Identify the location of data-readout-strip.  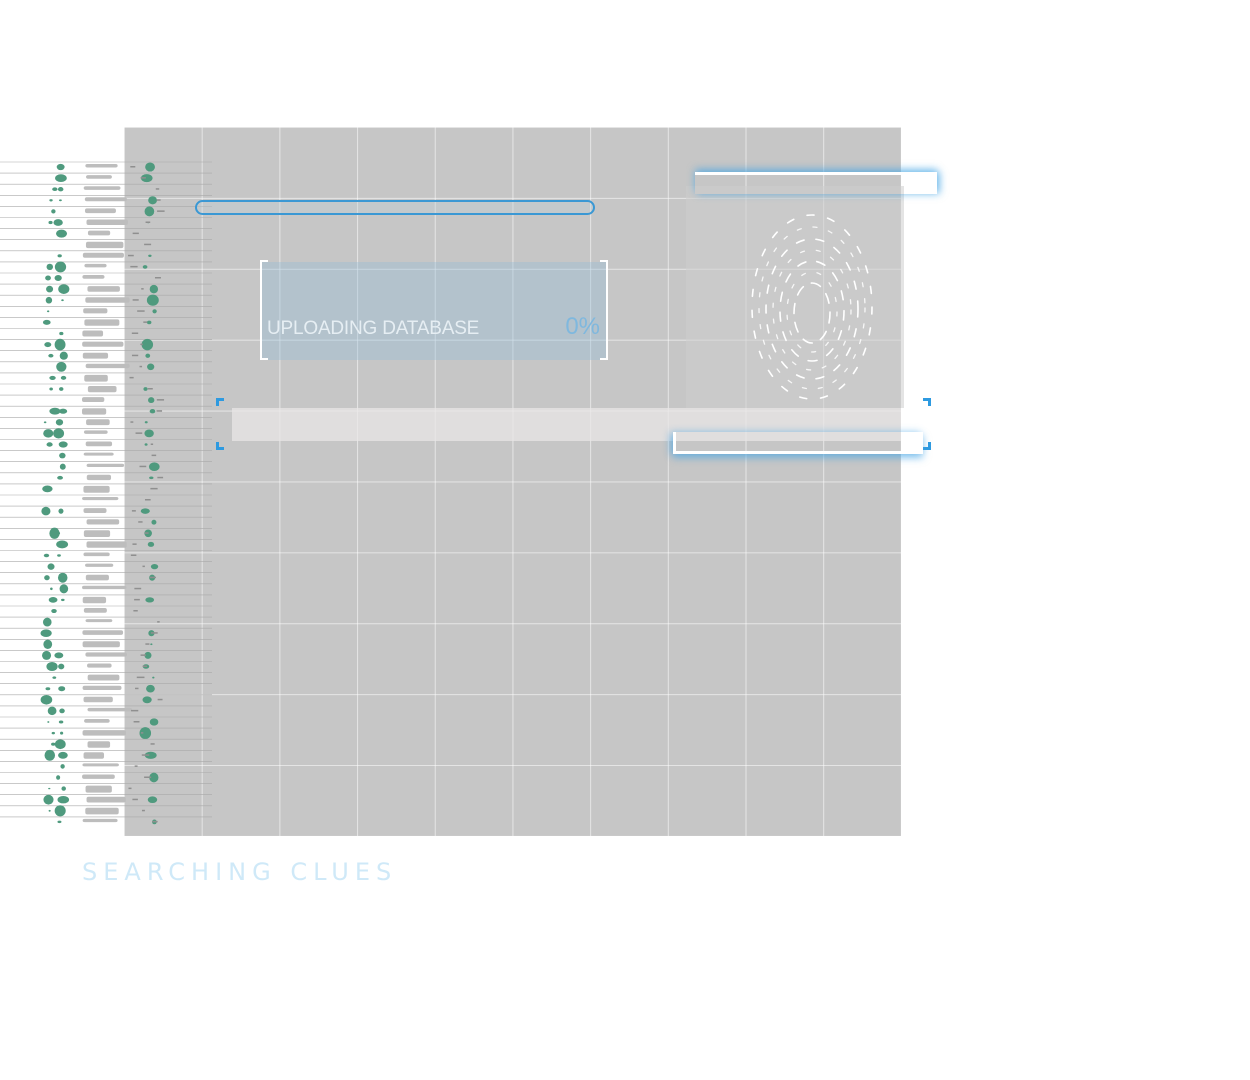
(106, 495).